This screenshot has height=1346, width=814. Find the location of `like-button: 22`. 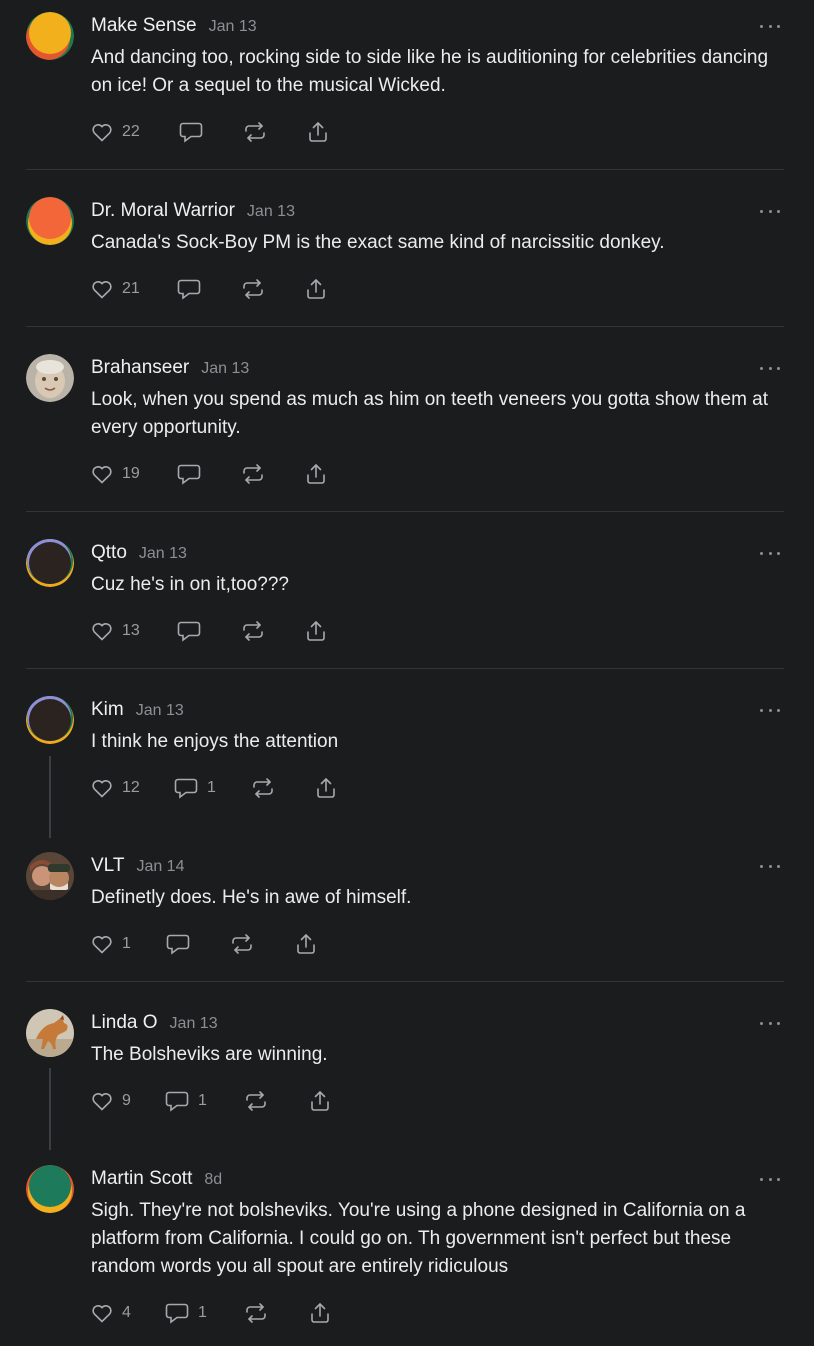

like-button: 22 is located at coordinates (115, 132).